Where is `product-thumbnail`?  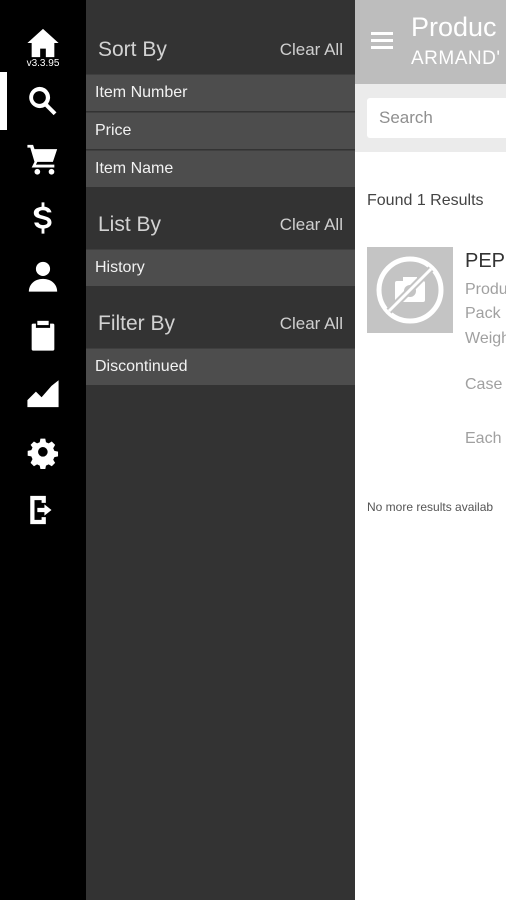 product-thumbnail is located at coordinates (410, 290).